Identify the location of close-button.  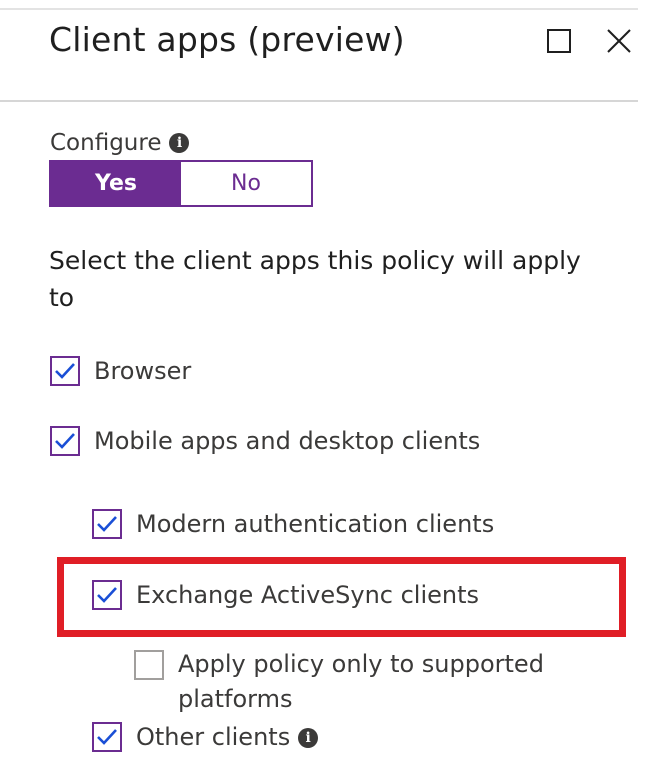
(619, 41).